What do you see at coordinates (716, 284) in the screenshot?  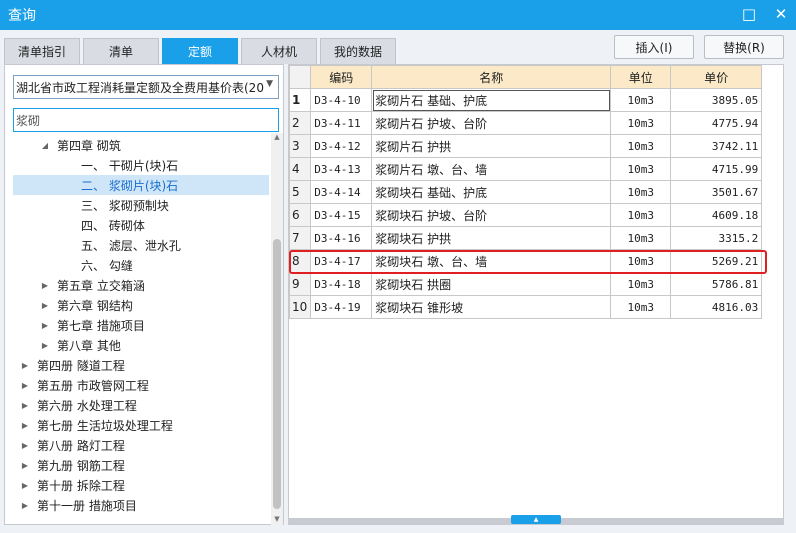 I see `cell-price: 5786.81` at bounding box center [716, 284].